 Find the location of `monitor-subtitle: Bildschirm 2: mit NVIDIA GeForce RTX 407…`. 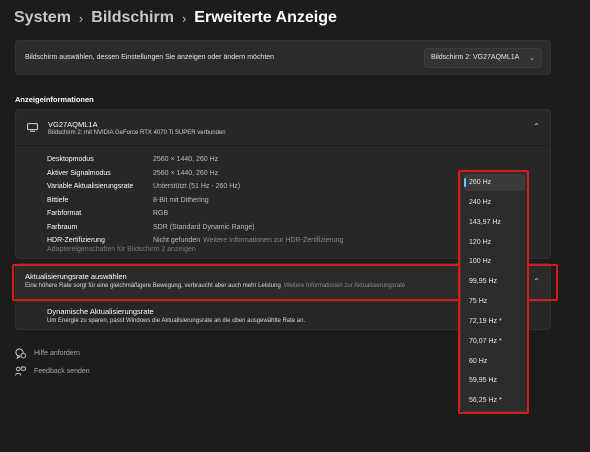

monitor-subtitle: Bildschirm 2: mit NVIDIA GeForce RTX 407… is located at coordinates (137, 133).